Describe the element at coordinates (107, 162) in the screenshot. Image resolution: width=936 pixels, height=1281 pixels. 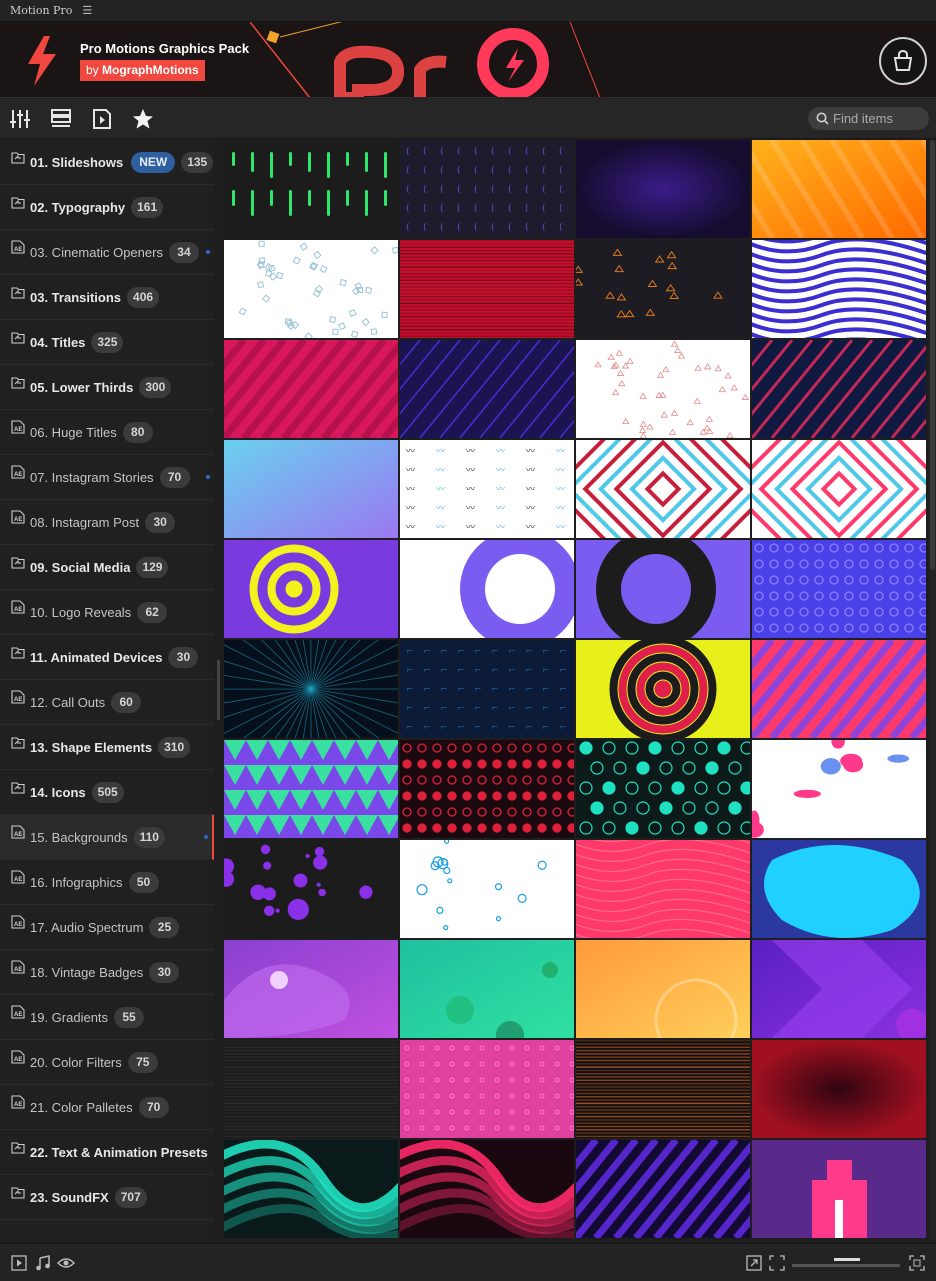
I see `sidebar-item: 01. Slideshows NEW 135` at that location.